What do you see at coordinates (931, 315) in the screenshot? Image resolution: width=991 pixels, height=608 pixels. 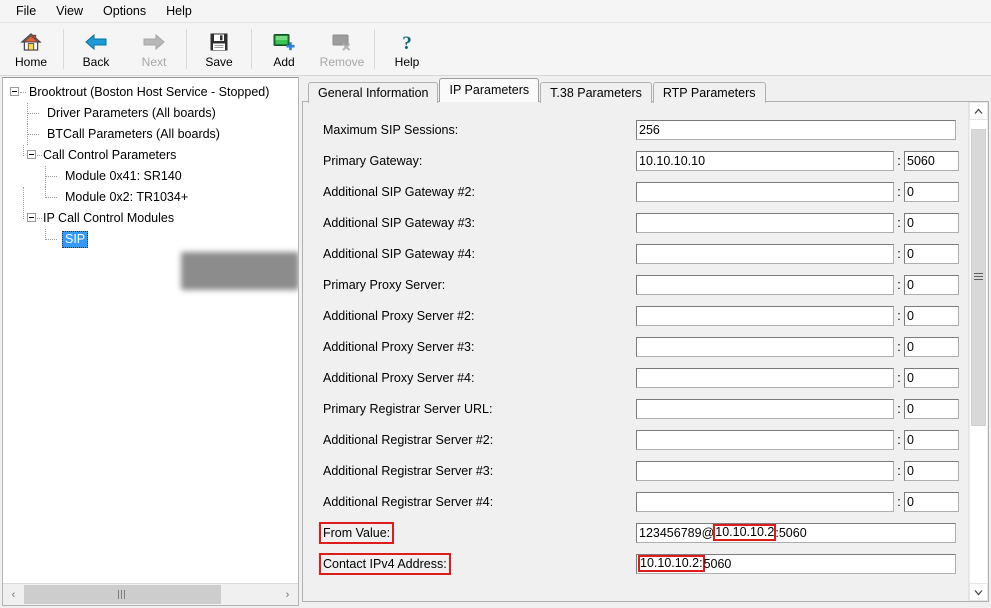 I see `additional-proxy-server-2-port-input: 0` at bounding box center [931, 315].